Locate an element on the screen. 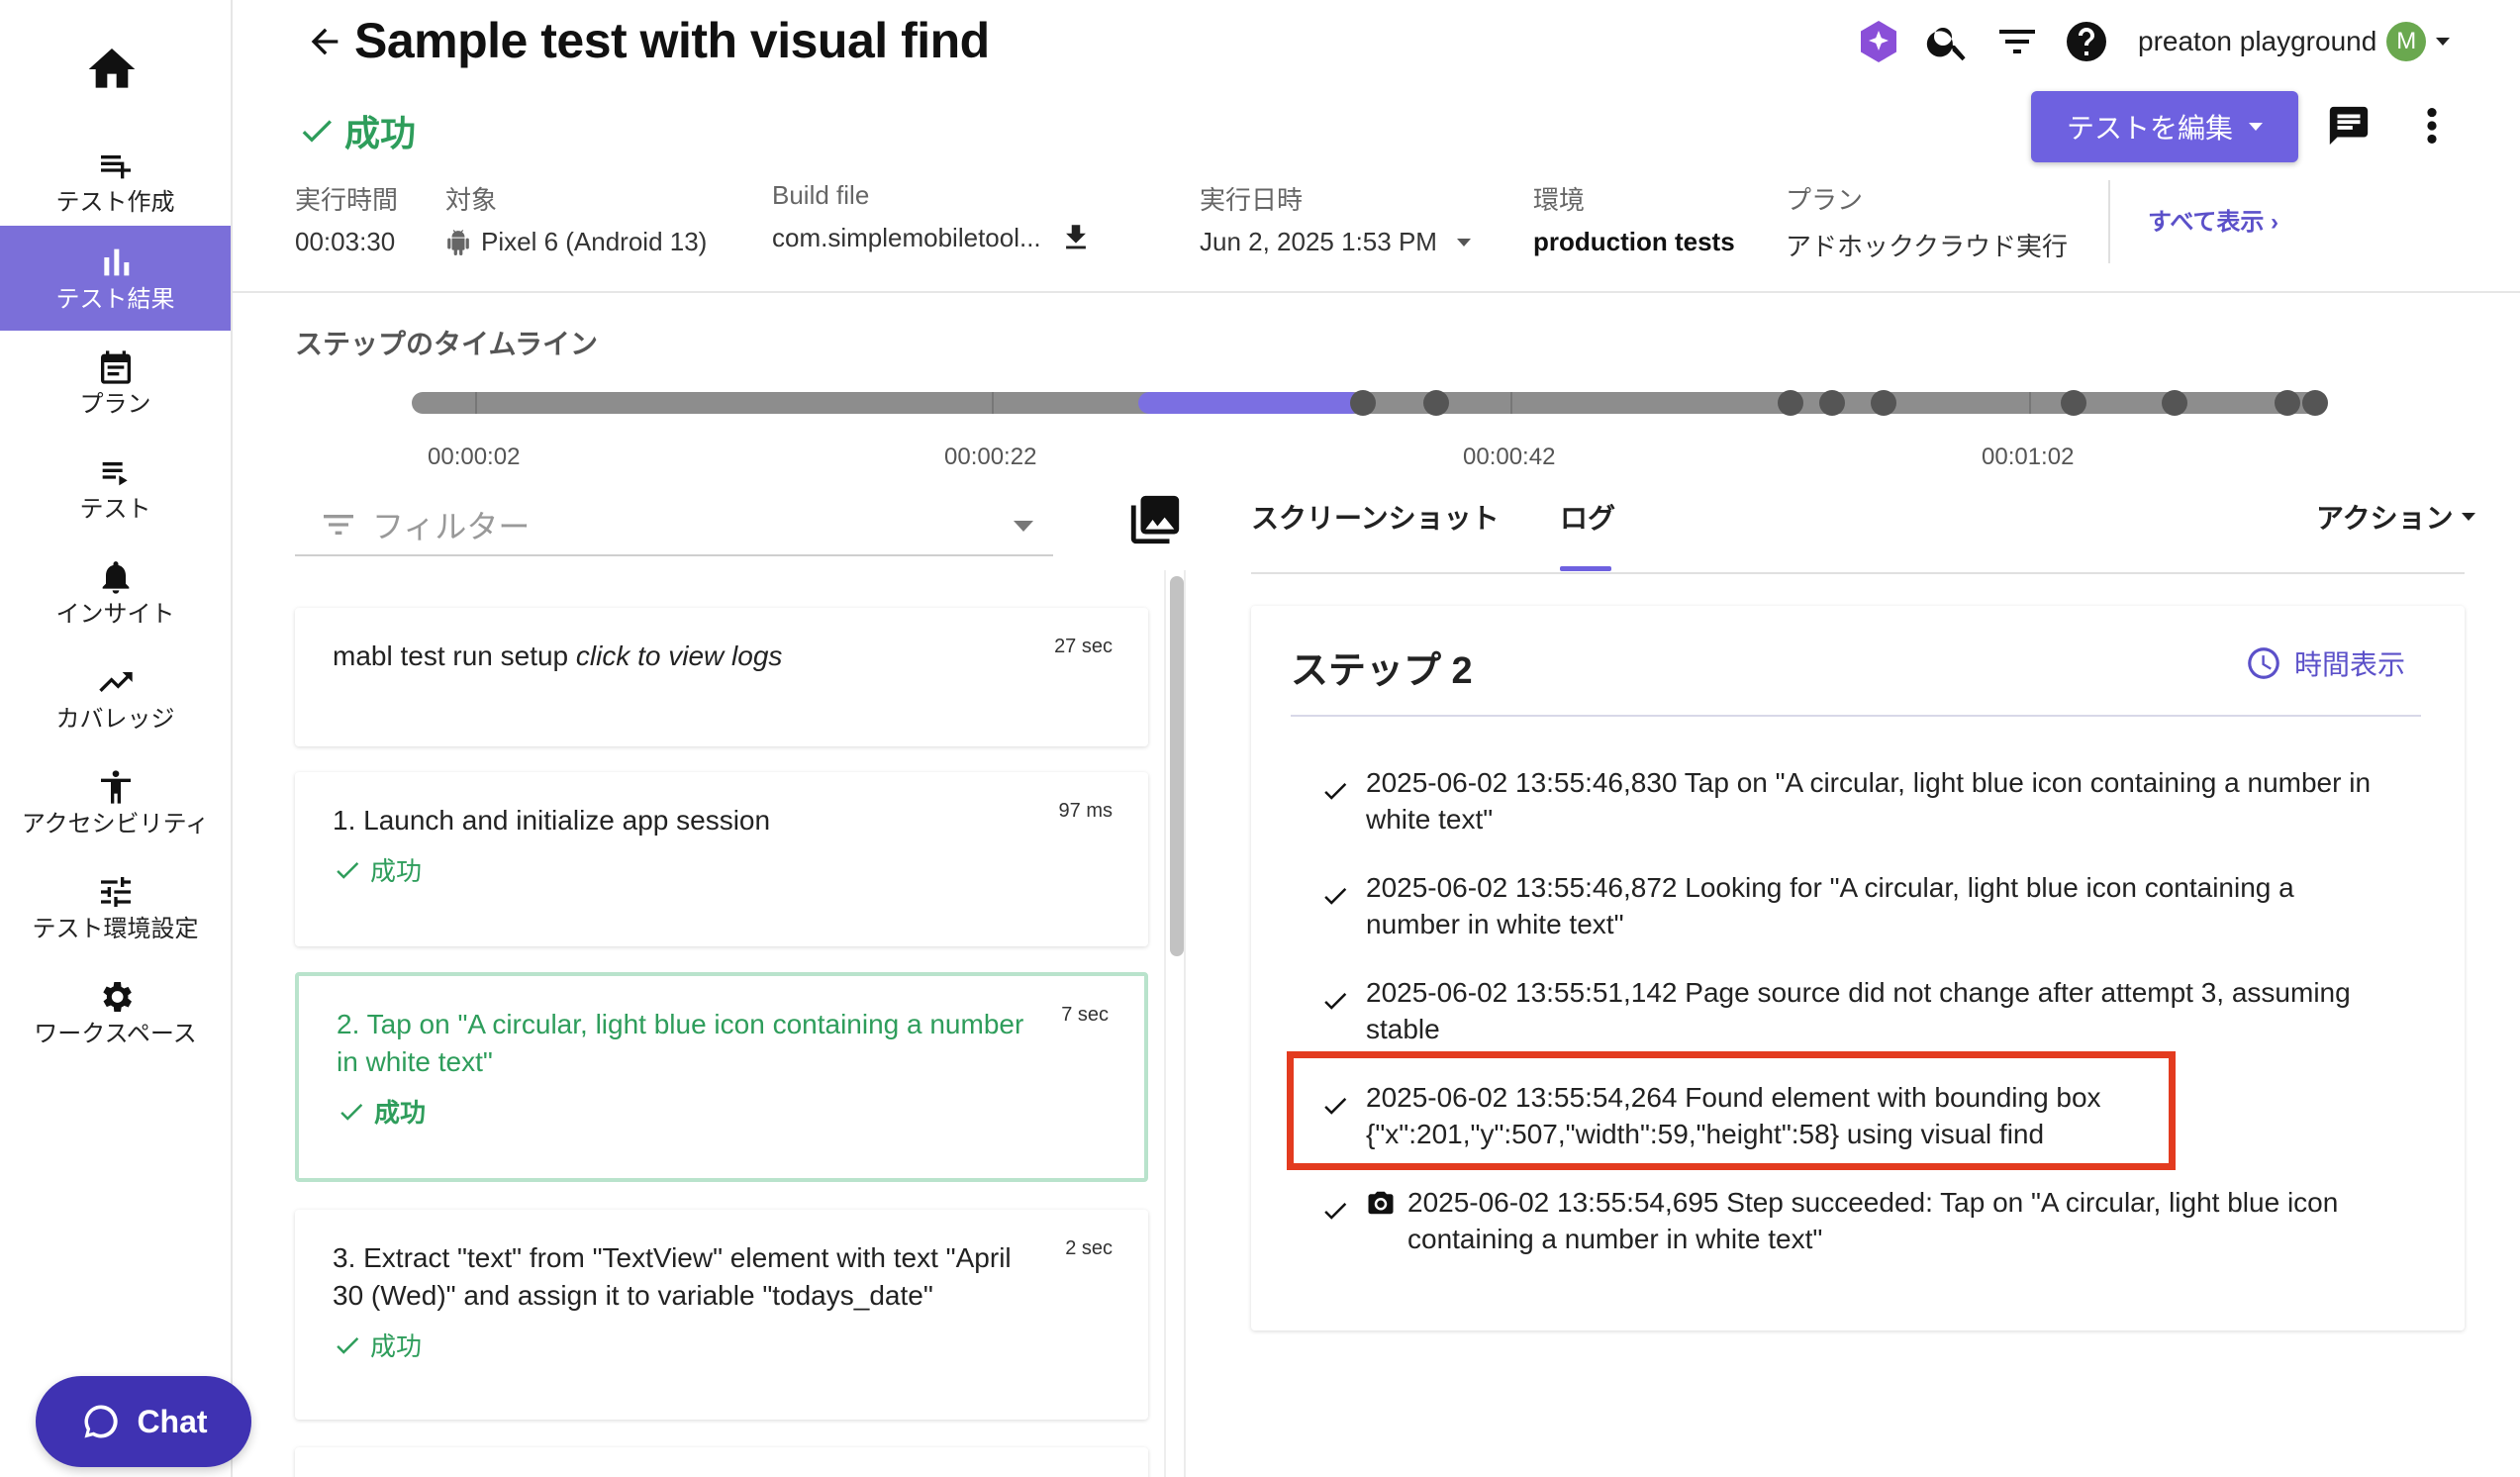  sidebar-item-workspace: ワークスペース is located at coordinates (115, 1012).